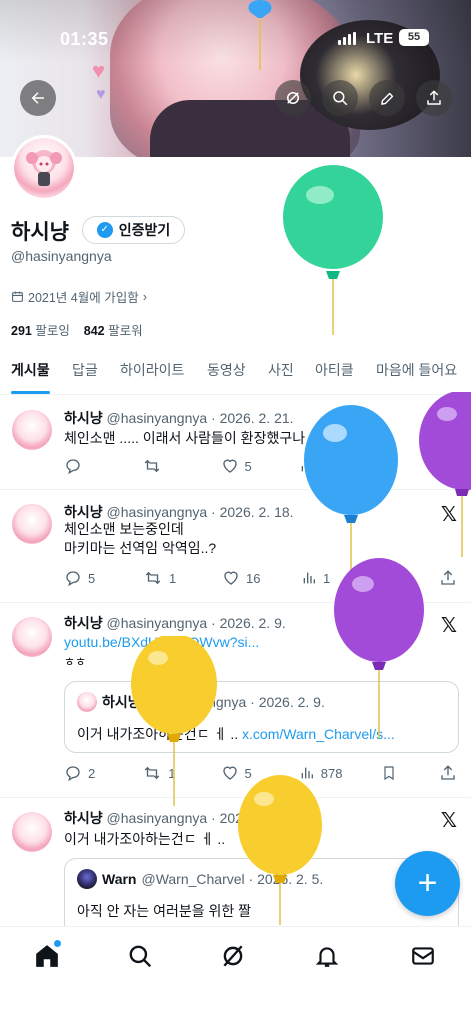 This screenshot has height=1024, width=471. I want to click on reply-button: 2, so click(84, 773).